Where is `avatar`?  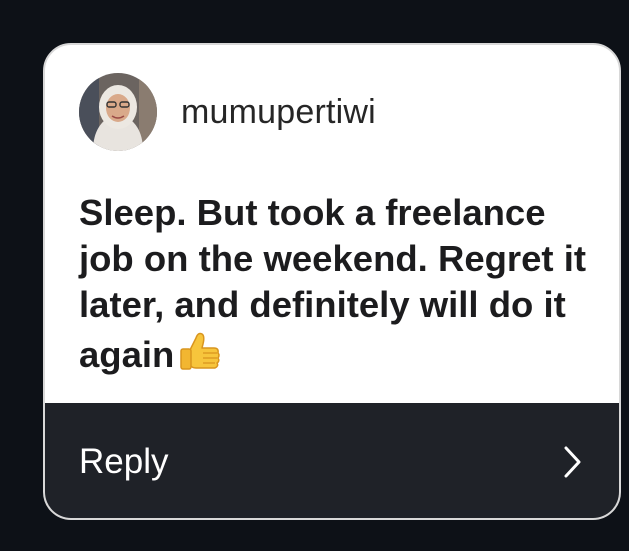 avatar is located at coordinates (118, 112).